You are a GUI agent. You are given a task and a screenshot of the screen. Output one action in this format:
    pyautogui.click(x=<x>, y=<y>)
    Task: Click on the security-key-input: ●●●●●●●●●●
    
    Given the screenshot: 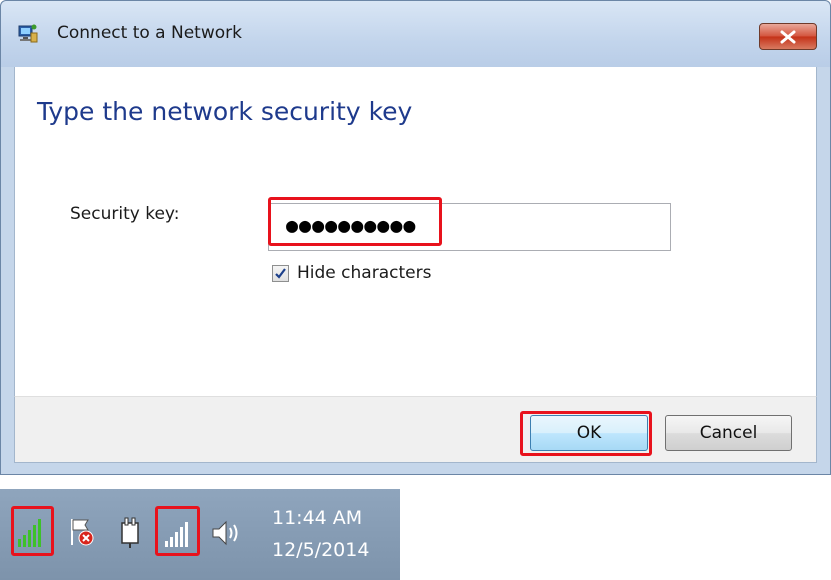 What is the action you would take?
    pyautogui.click(x=469, y=227)
    